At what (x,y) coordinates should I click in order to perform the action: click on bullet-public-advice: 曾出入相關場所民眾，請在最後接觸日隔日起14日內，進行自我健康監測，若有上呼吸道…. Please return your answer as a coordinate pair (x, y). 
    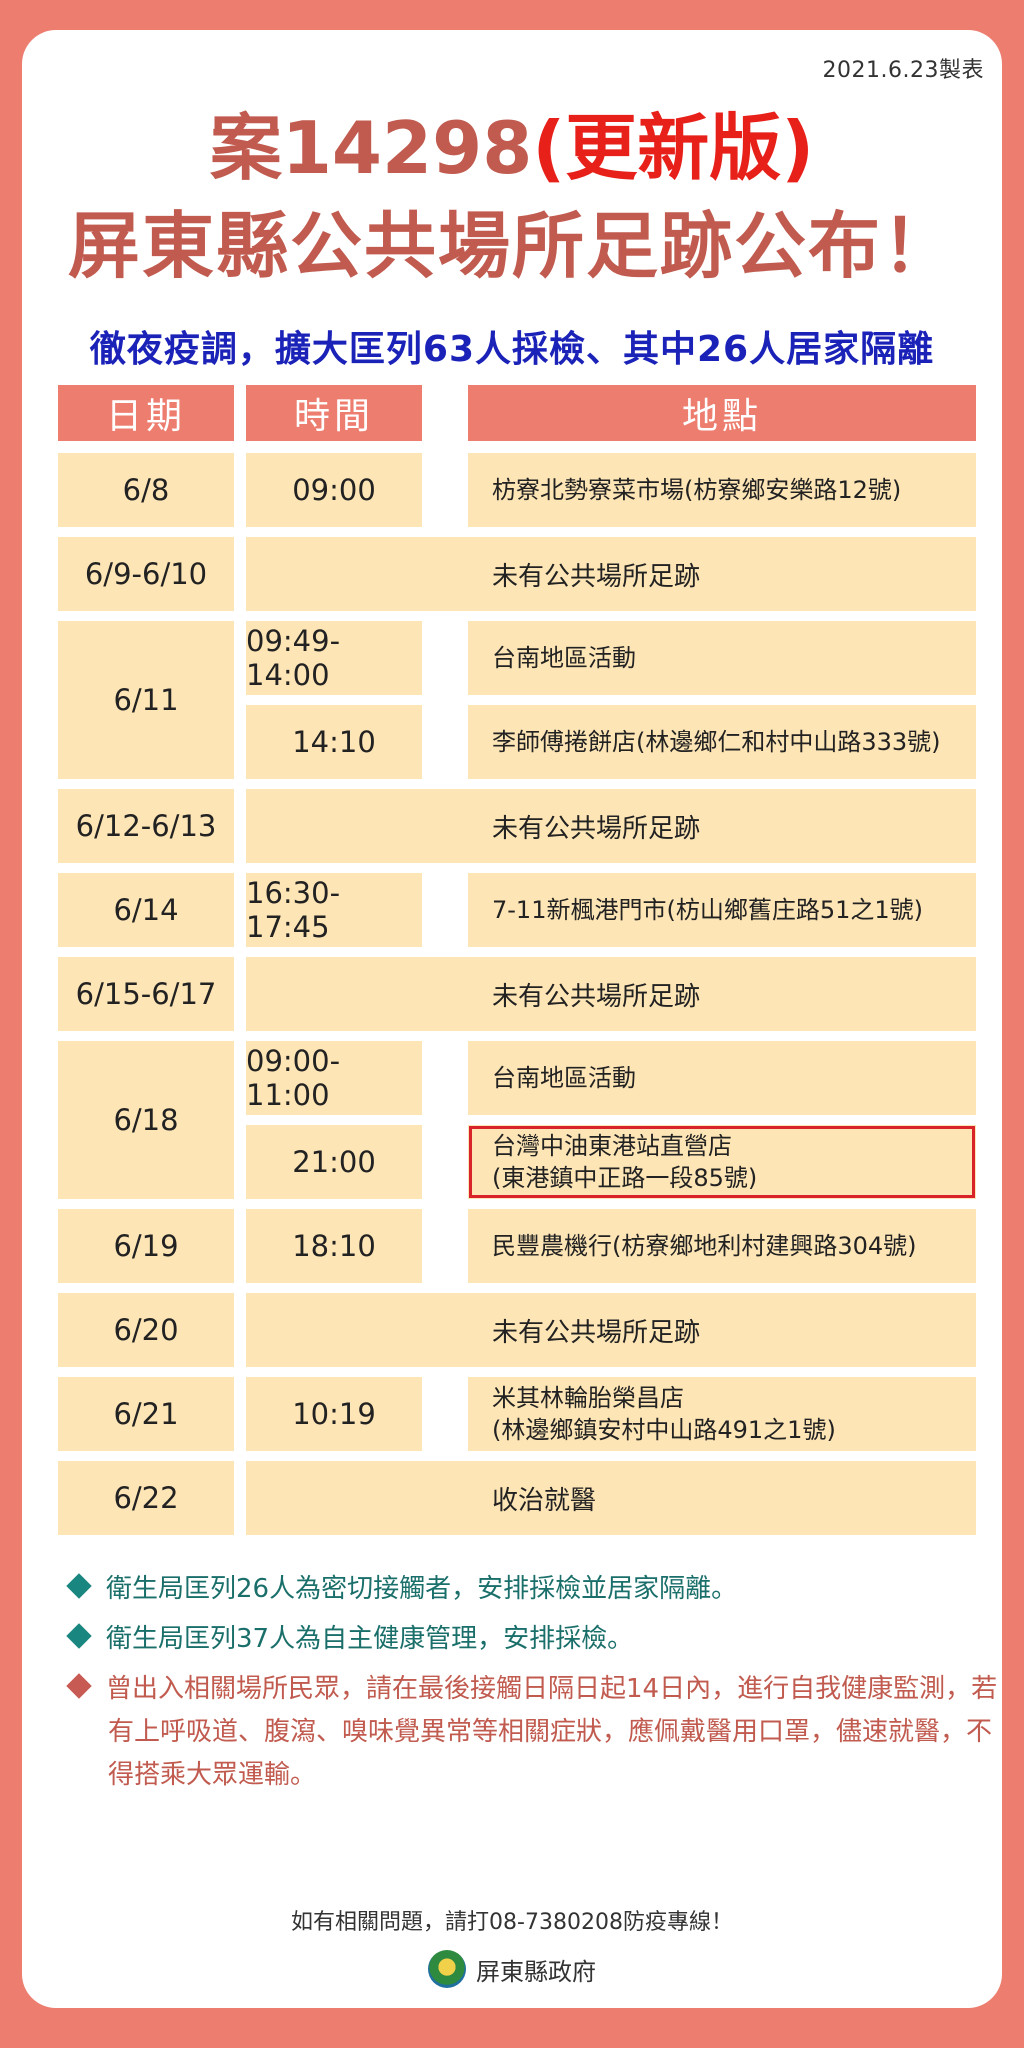
    Looking at the image, I should click on (537, 1732).